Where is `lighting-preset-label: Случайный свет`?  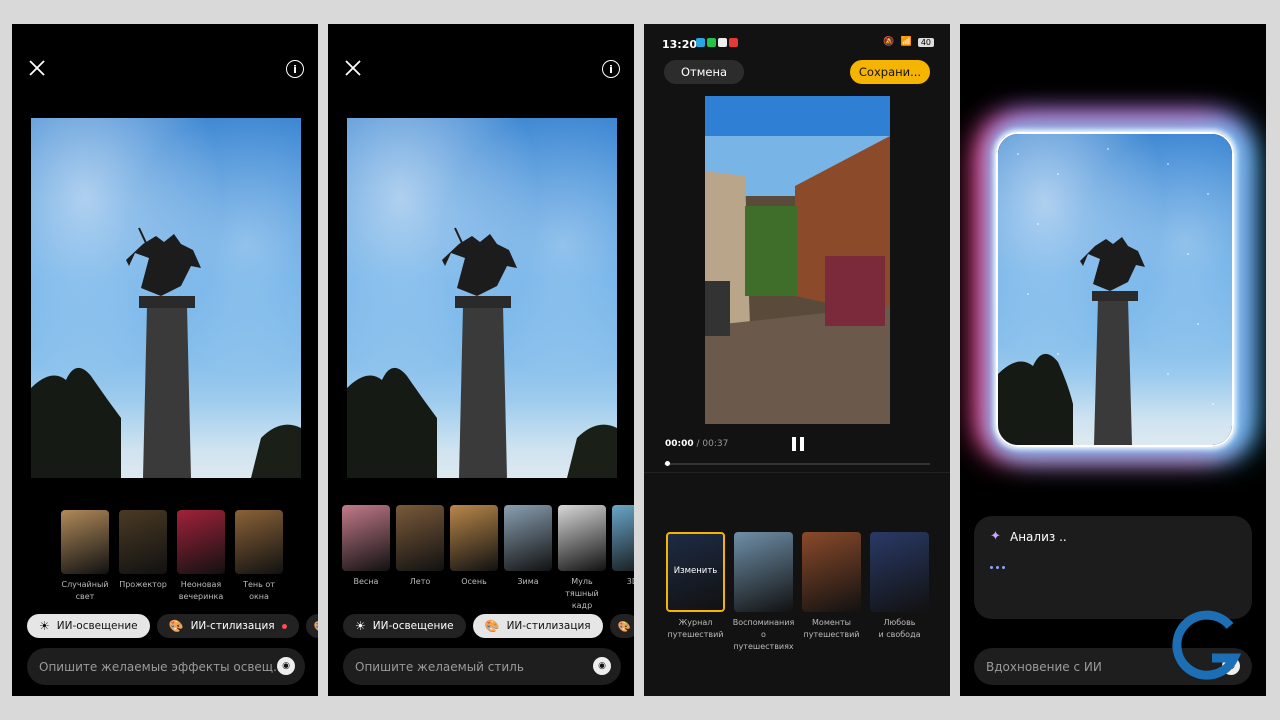
lighting-preset-label: Случайный свет is located at coordinates (85, 590).